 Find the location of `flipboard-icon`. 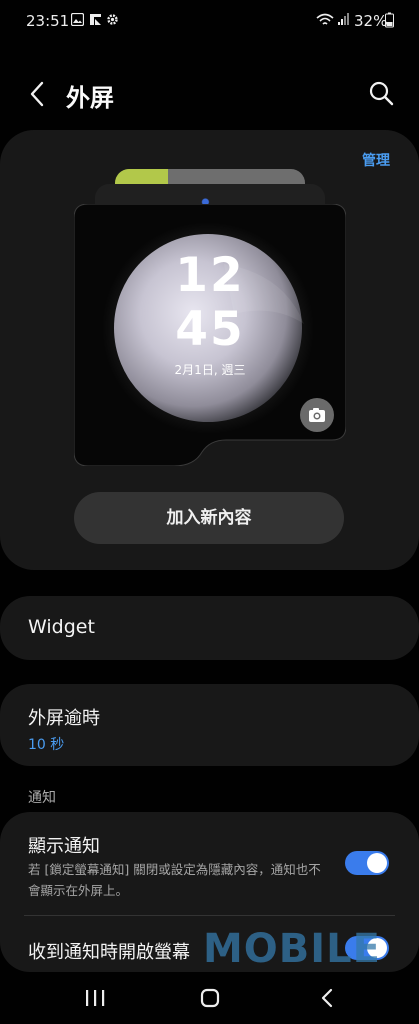

flipboard-icon is located at coordinates (95, 19).